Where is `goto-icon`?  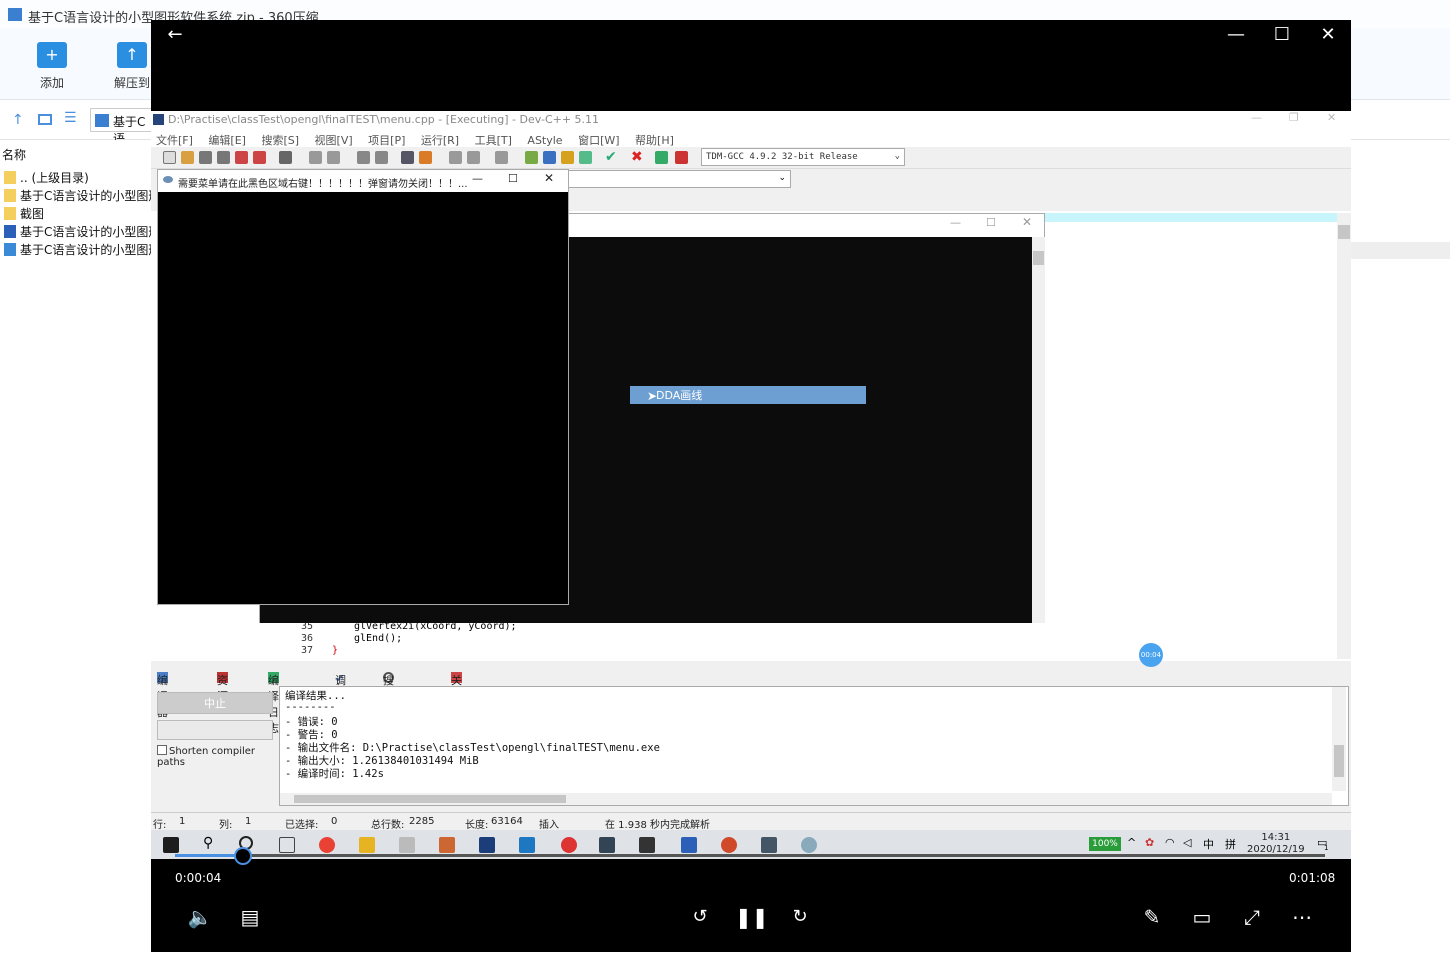 goto-icon is located at coordinates (425, 157).